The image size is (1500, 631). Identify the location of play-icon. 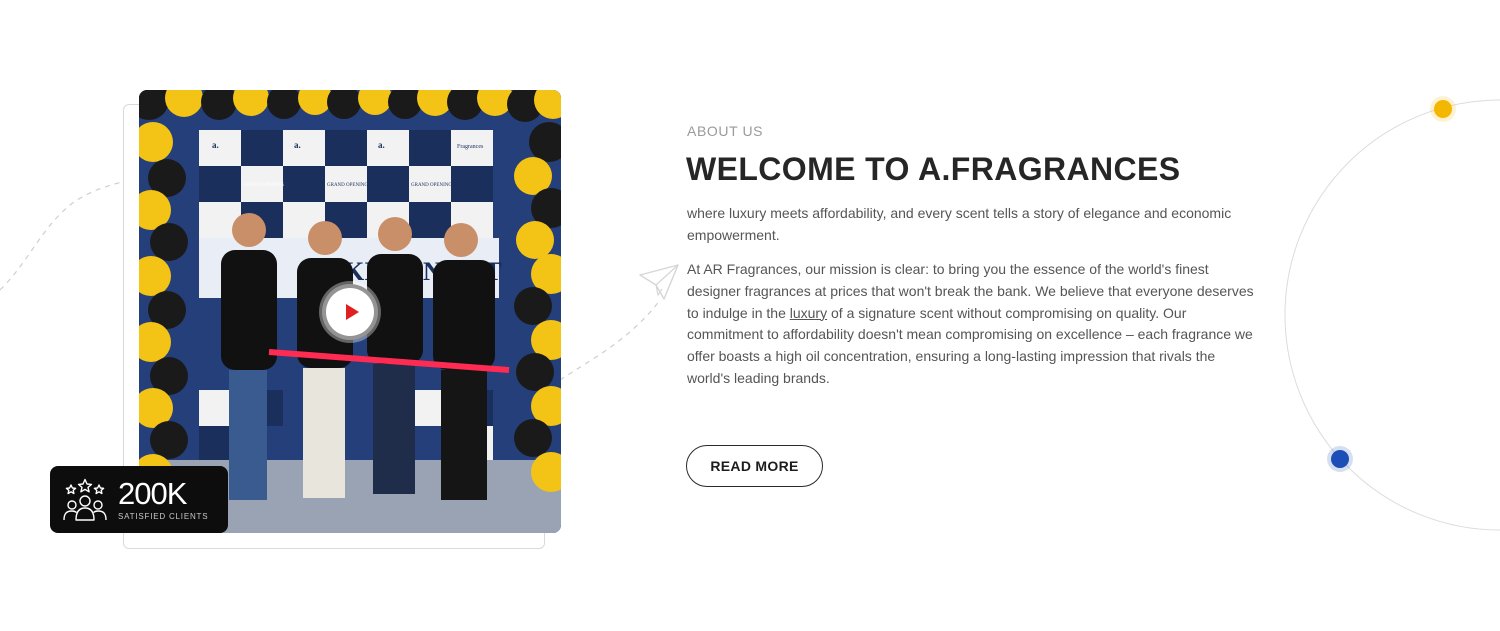
(352, 312).